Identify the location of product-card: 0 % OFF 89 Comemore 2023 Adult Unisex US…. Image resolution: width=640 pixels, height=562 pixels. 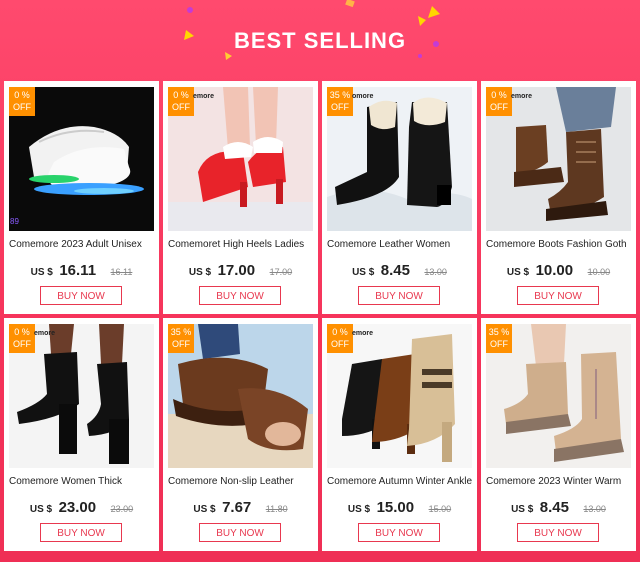
(81, 197).